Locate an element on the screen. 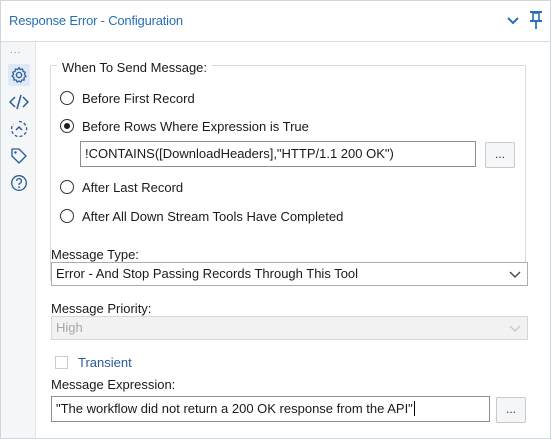 Image resolution: width=551 pixels, height=439 pixels. pin-icon is located at coordinates (536, 20).